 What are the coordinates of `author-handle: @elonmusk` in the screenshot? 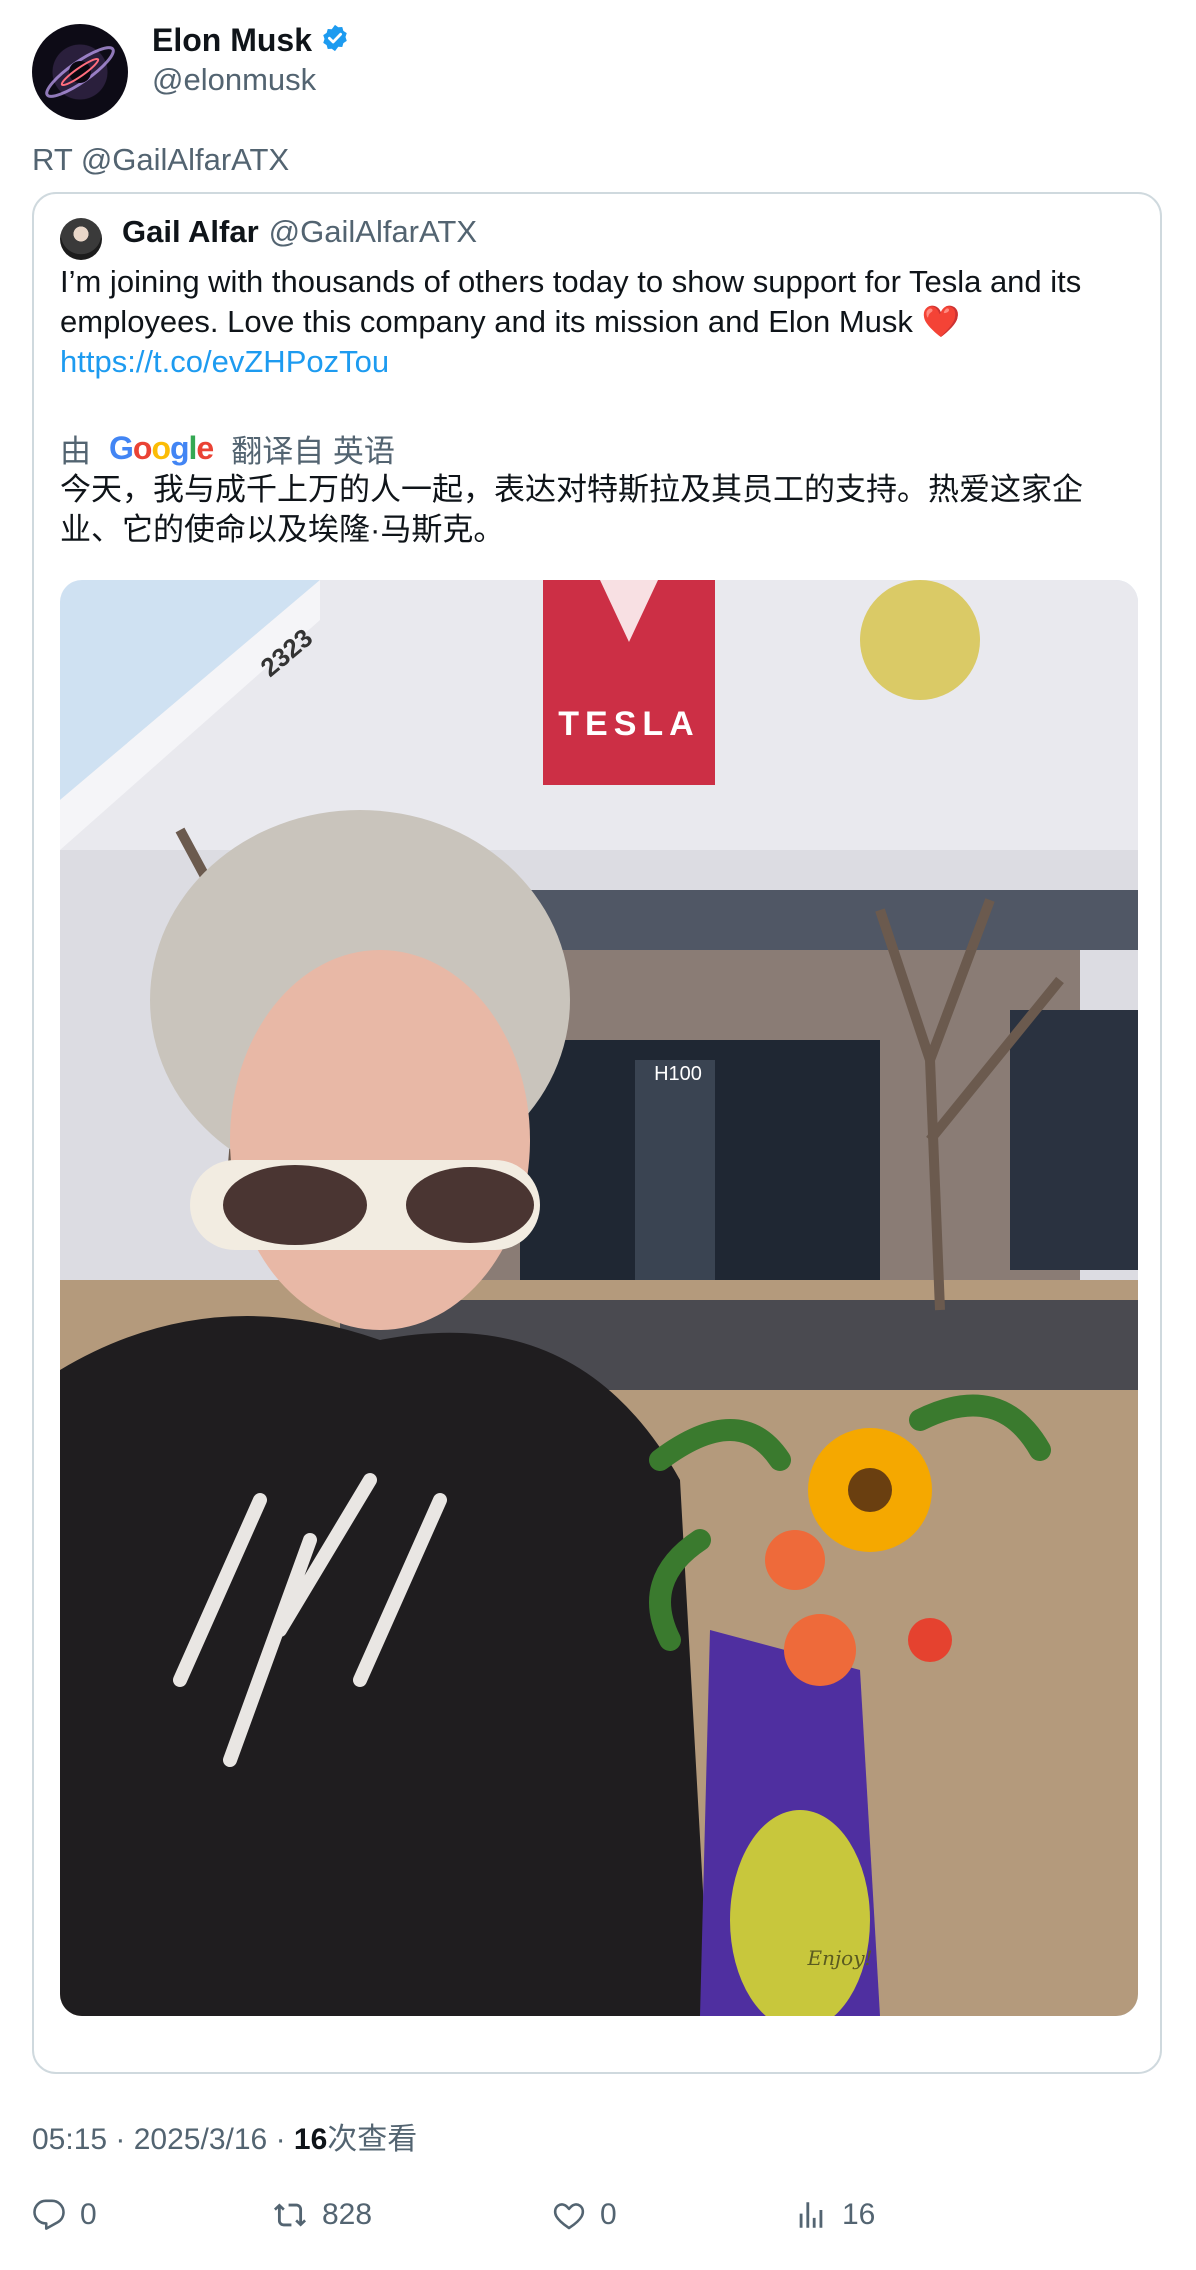 It's located at (234, 80).